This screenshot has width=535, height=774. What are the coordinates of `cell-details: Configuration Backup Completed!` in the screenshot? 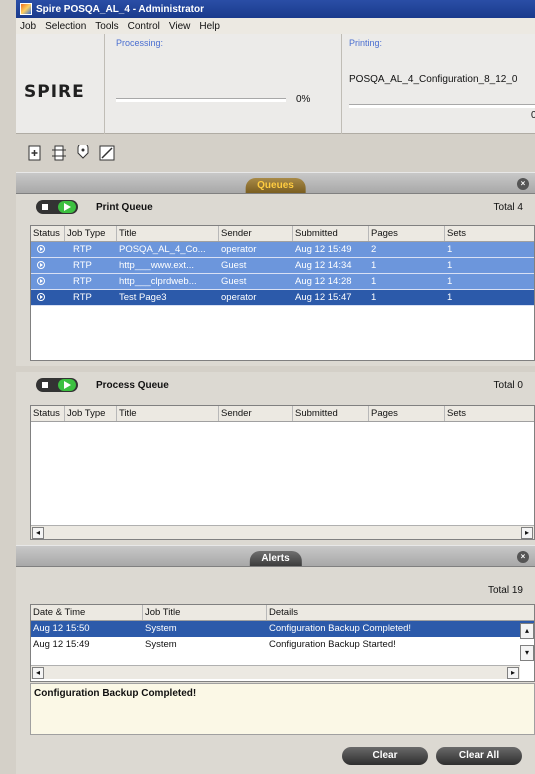 It's located at (340, 628).